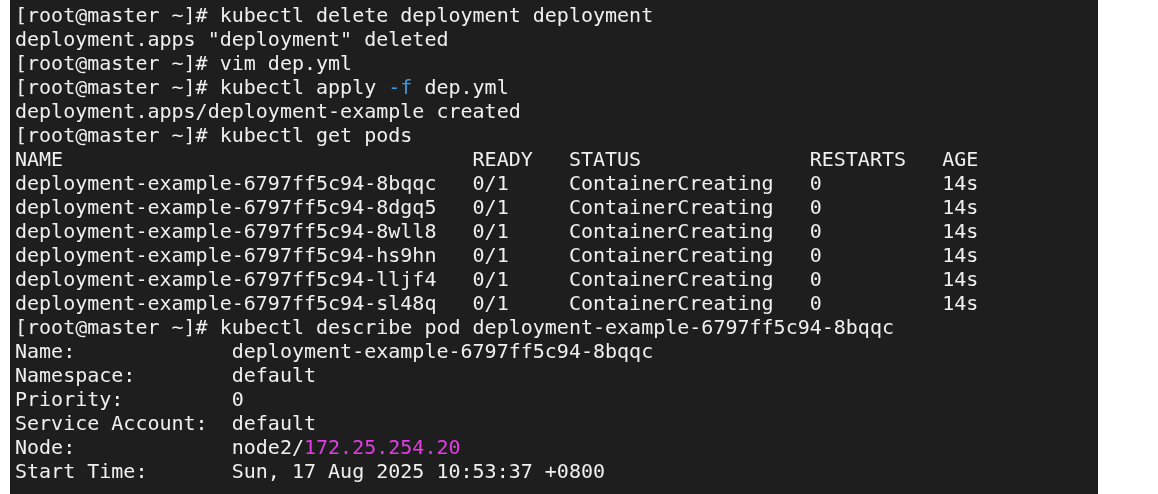  Describe the element at coordinates (497, 255) in the screenshot. I see `terminal-line: deployment-example-6797ff5c94-hs9hn 0/1 ContainerCreating 0 14s` at that location.